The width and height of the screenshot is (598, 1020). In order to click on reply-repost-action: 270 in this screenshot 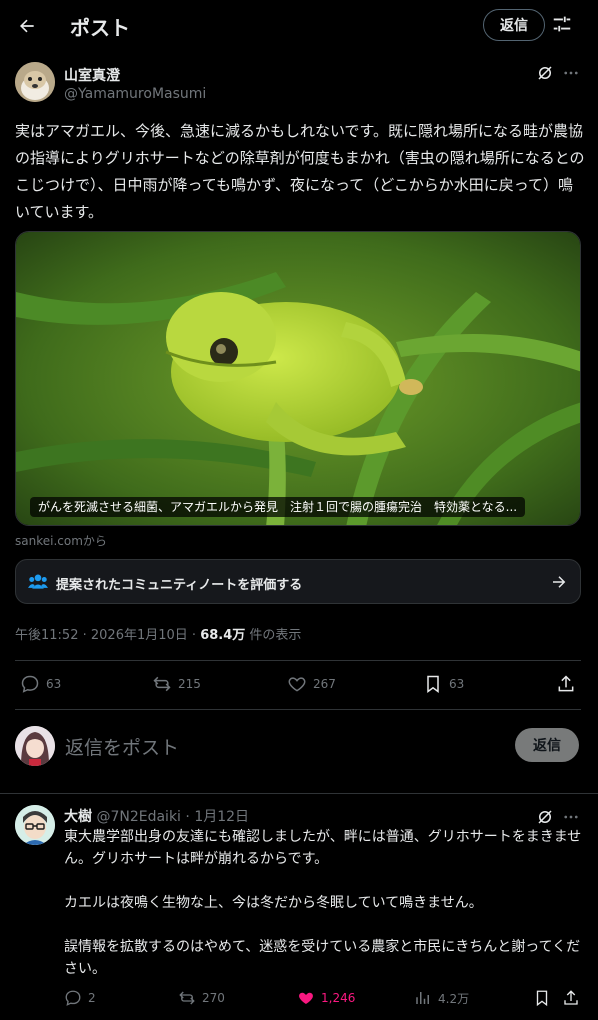, I will do `click(201, 998)`.